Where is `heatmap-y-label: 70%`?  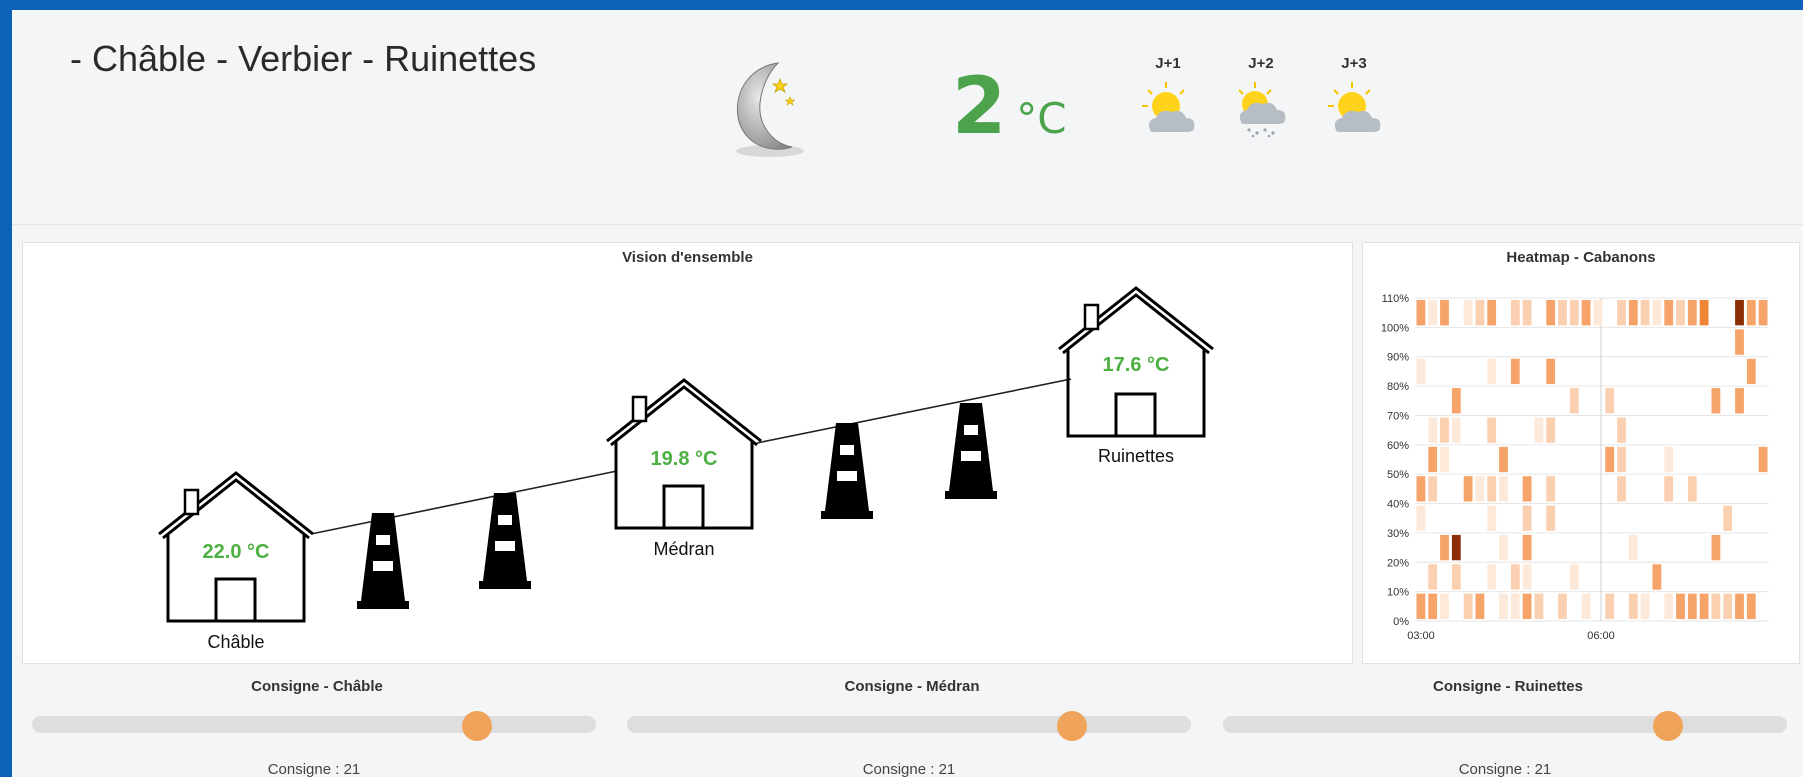 heatmap-y-label: 70% is located at coordinates (1398, 416).